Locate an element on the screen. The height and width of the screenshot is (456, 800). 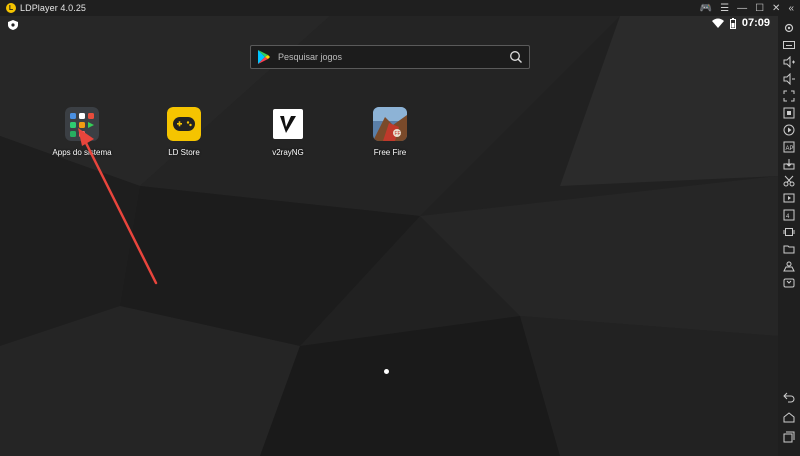
window-controls: 🎮 ☰ — ☐ ✕ « is located at coordinates (747, 8).